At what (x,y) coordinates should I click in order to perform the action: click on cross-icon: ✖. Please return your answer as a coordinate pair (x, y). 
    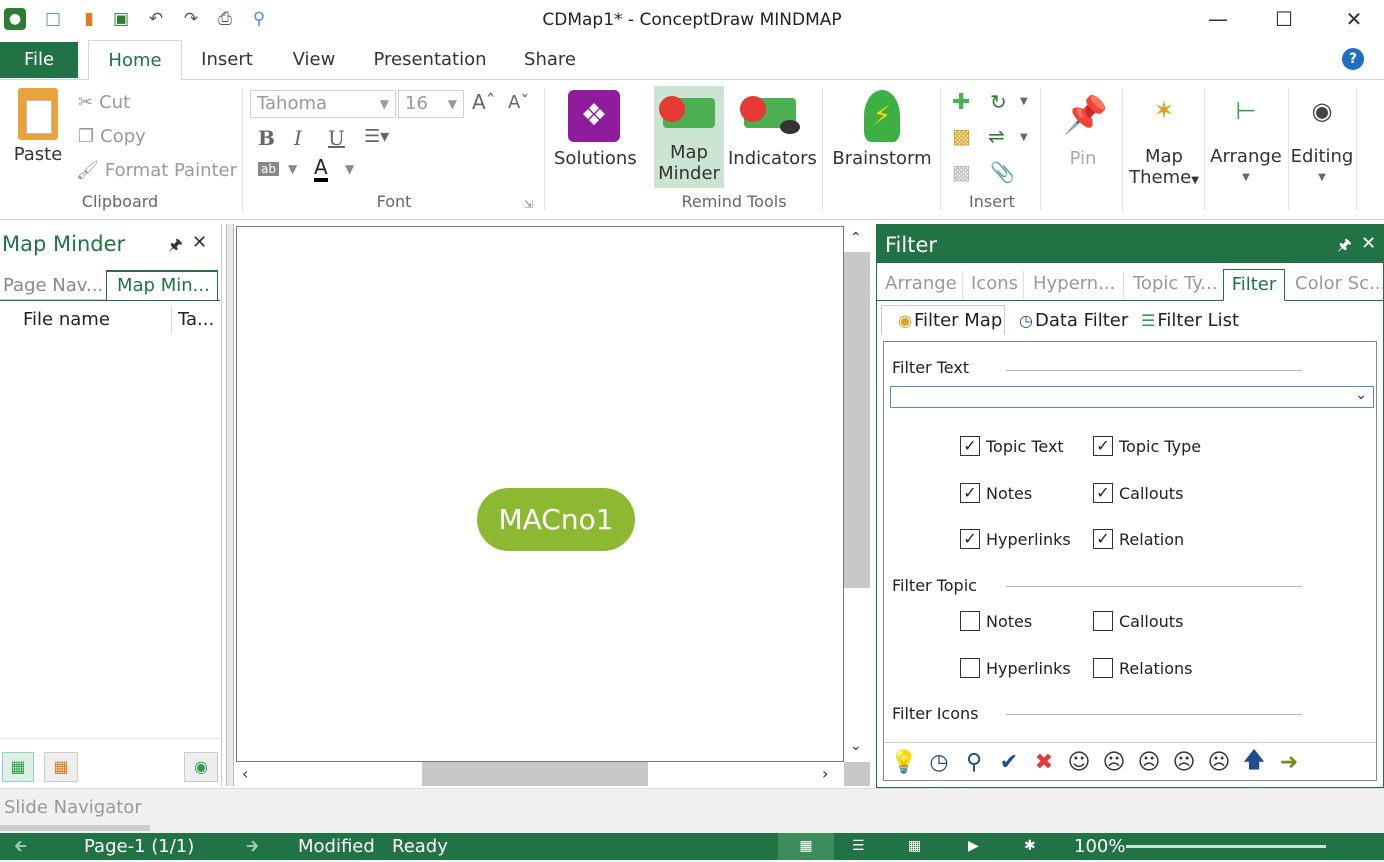
    Looking at the image, I should click on (1044, 762).